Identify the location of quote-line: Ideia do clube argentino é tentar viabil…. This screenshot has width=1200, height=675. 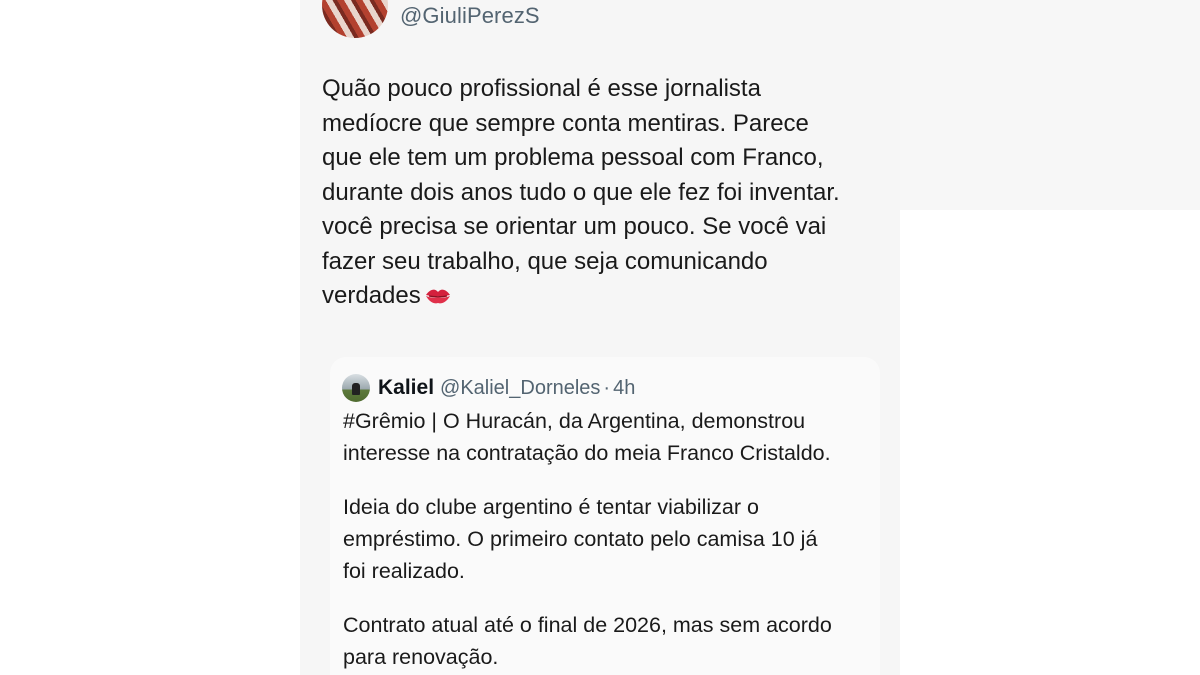
(551, 507).